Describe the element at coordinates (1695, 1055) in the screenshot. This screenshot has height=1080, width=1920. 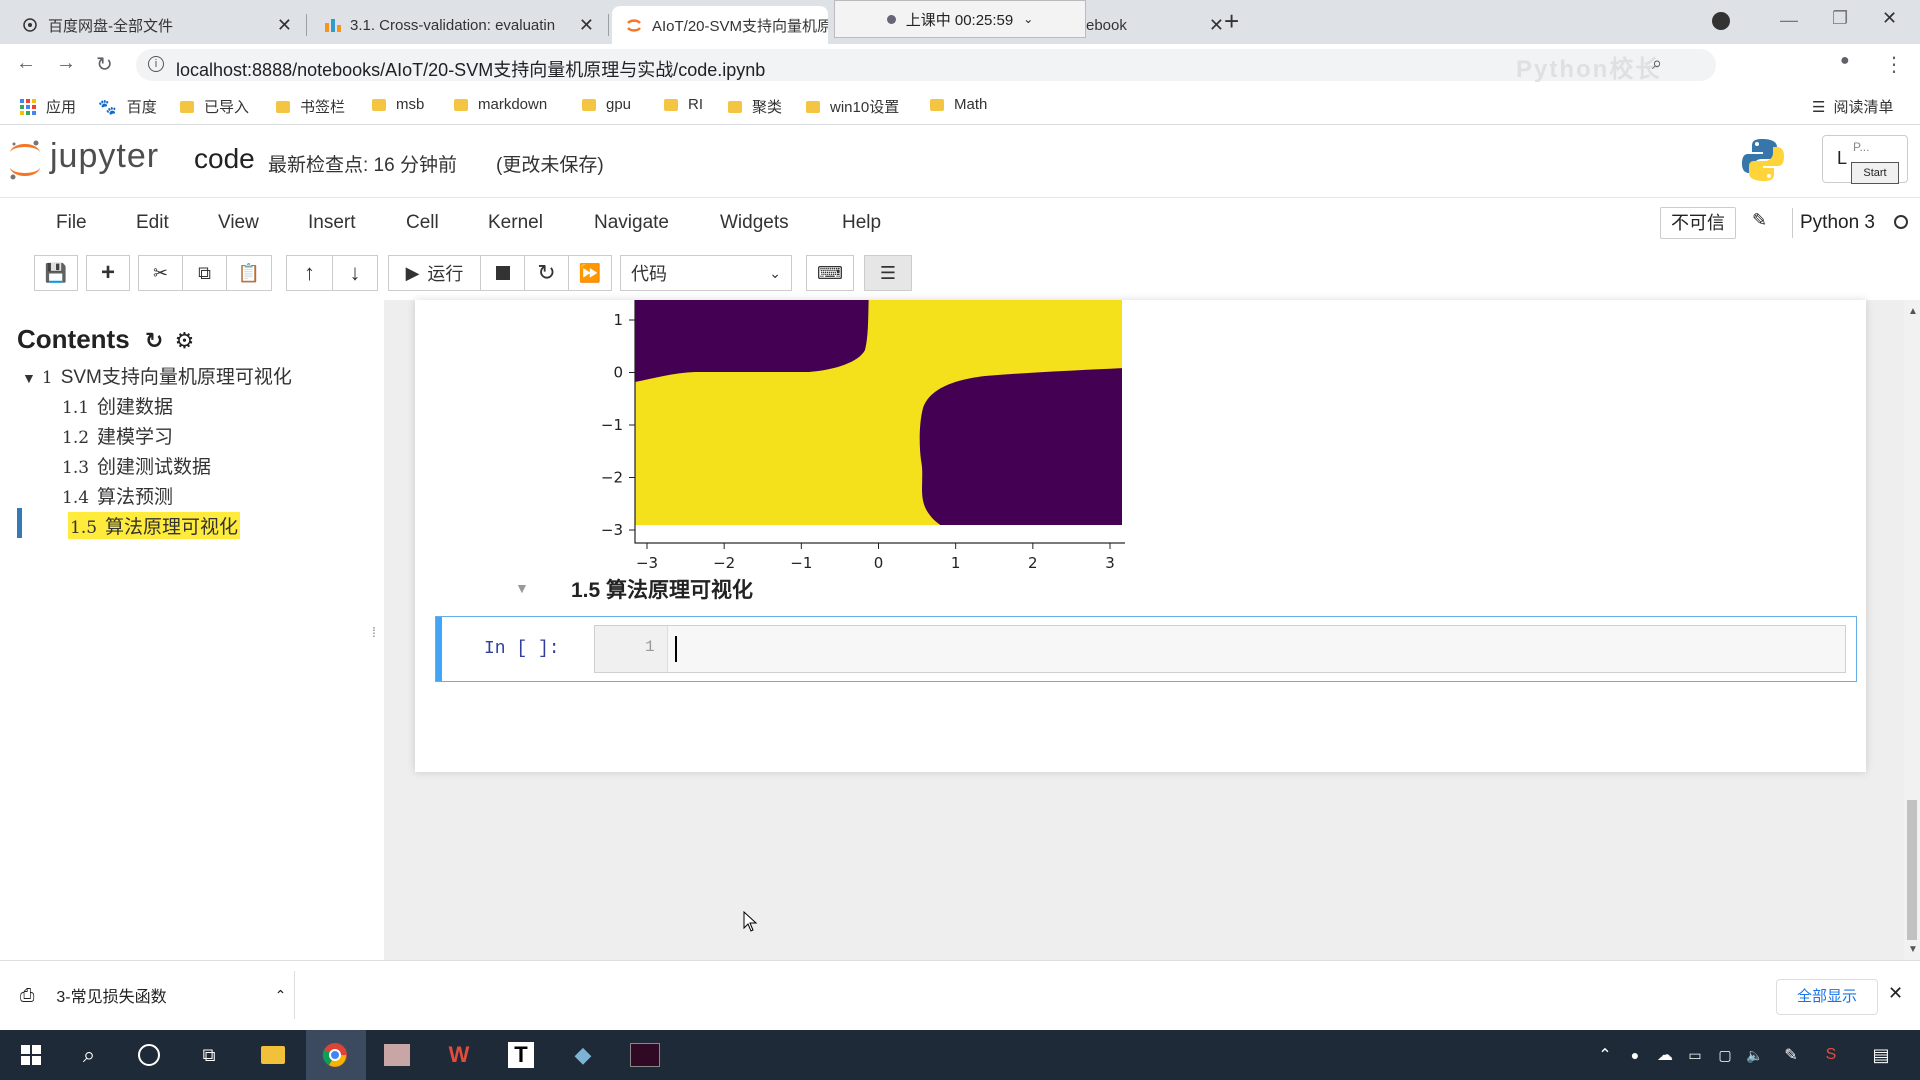
I see `battery-icon: ▭` at that location.